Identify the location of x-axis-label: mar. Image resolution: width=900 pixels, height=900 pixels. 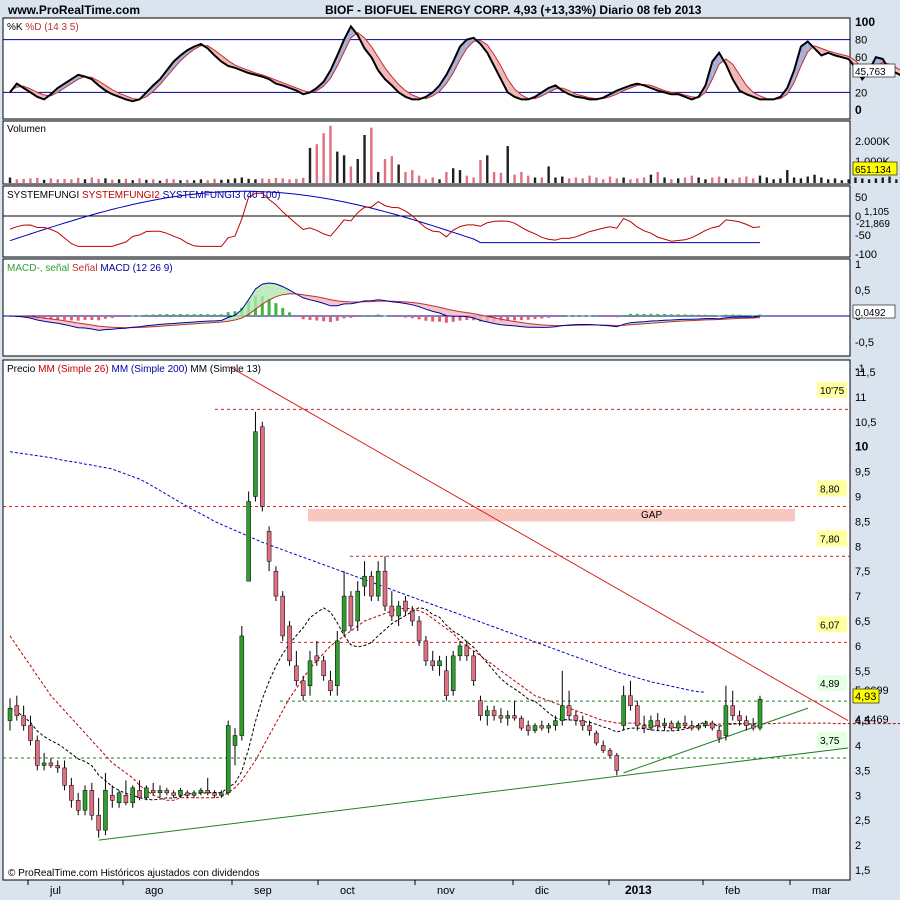
(821, 891).